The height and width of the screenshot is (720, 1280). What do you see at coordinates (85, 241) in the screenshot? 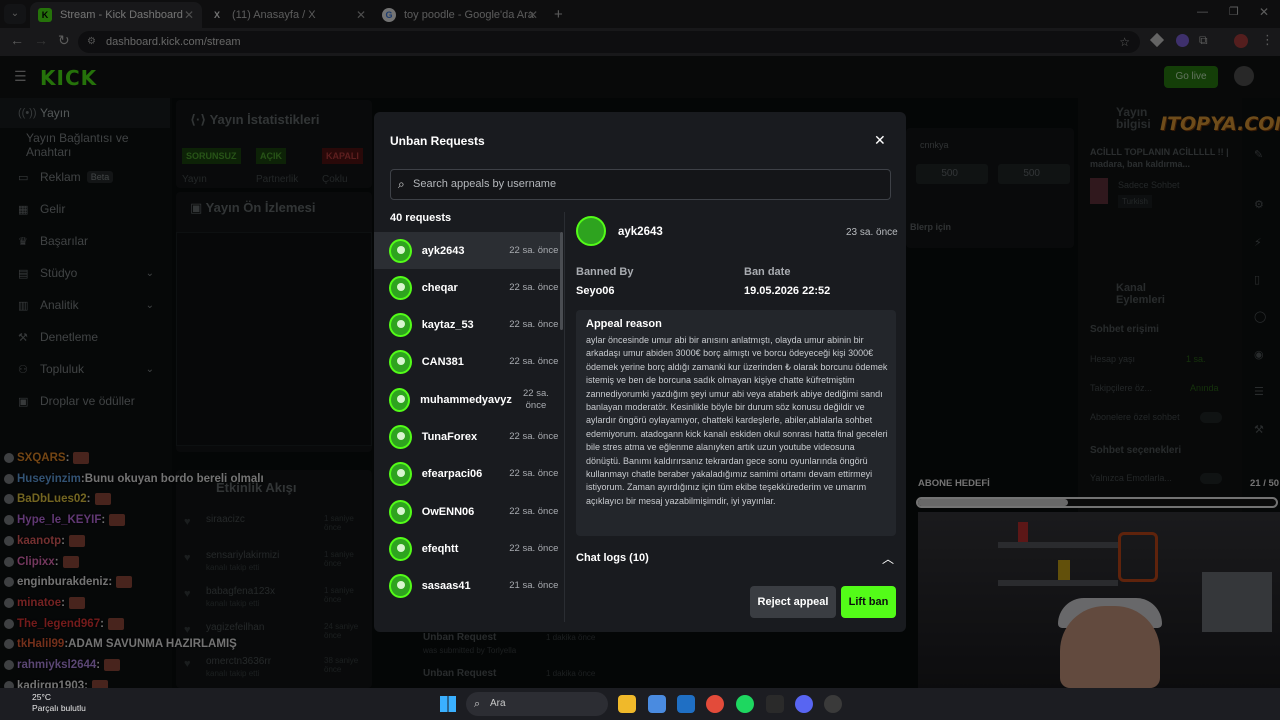
I see `sidebar-item-achievements: ♛ Başarılar` at bounding box center [85, 241].